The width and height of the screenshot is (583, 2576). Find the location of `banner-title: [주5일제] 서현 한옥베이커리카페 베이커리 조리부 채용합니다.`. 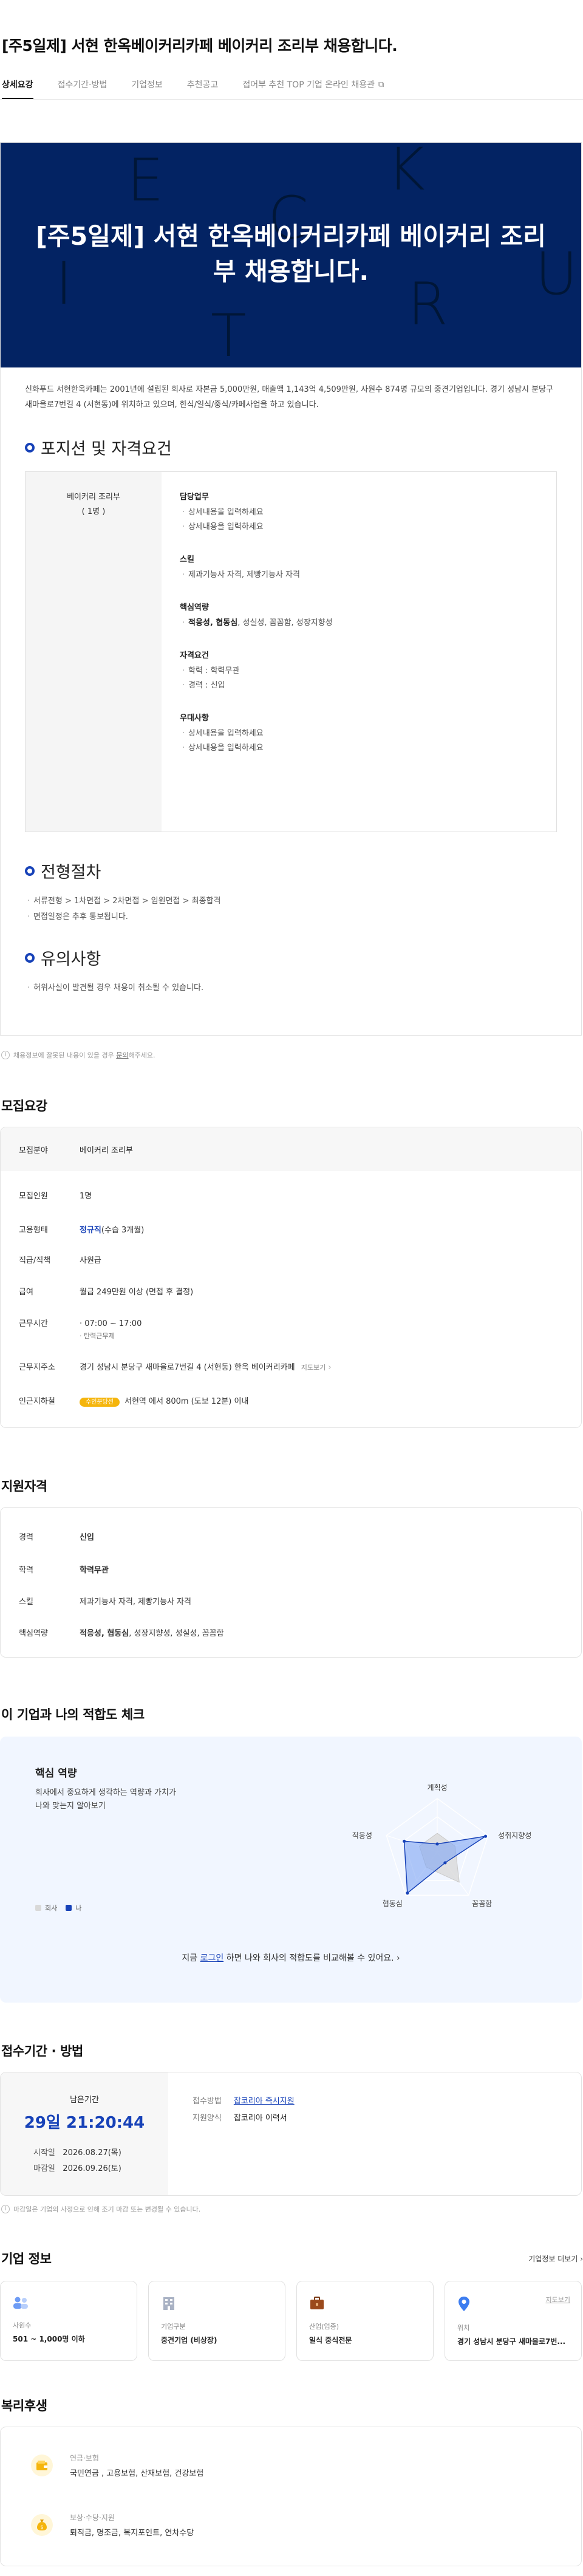

banner-title: [주5일제] 서현 한옥베이커리카페 베이커리 조리부 채용합니다. is located at coordinates (291, 254).